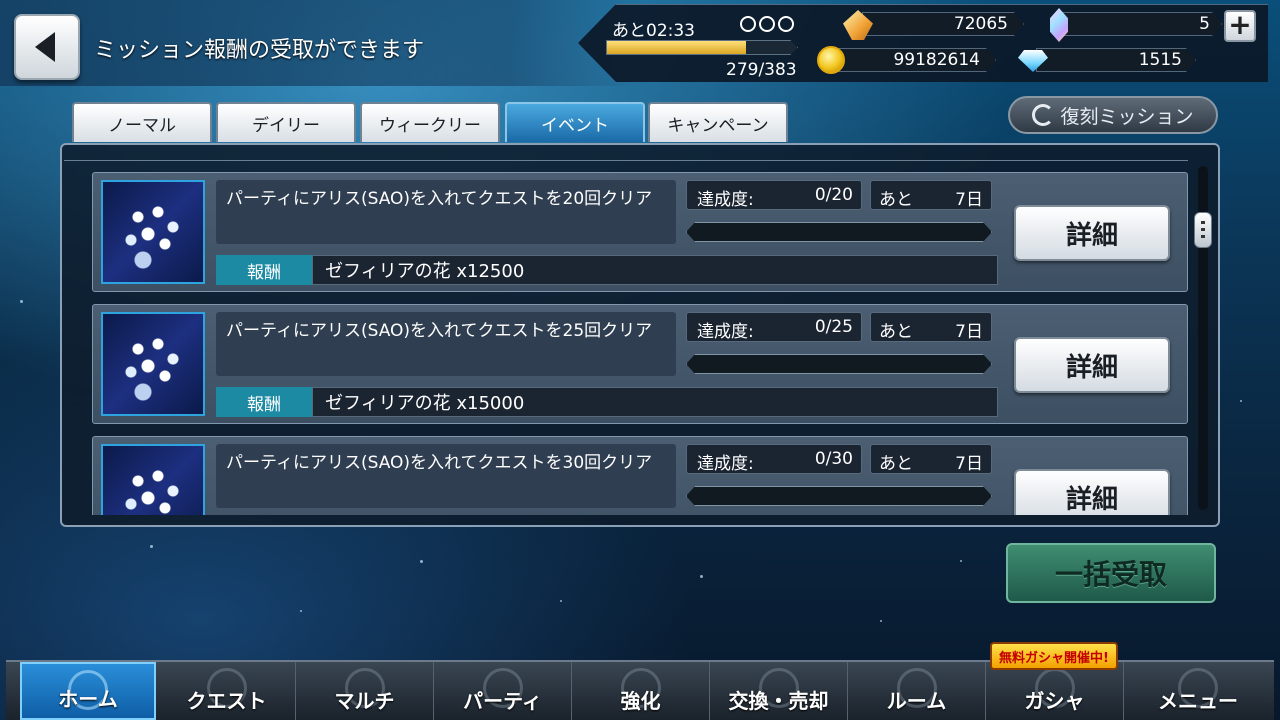 The height and width of the screenshot is (720, 1280). Describe the element at coordinates (833, 327) in the screenshot. I see `progress-value: 0/25` at that location.